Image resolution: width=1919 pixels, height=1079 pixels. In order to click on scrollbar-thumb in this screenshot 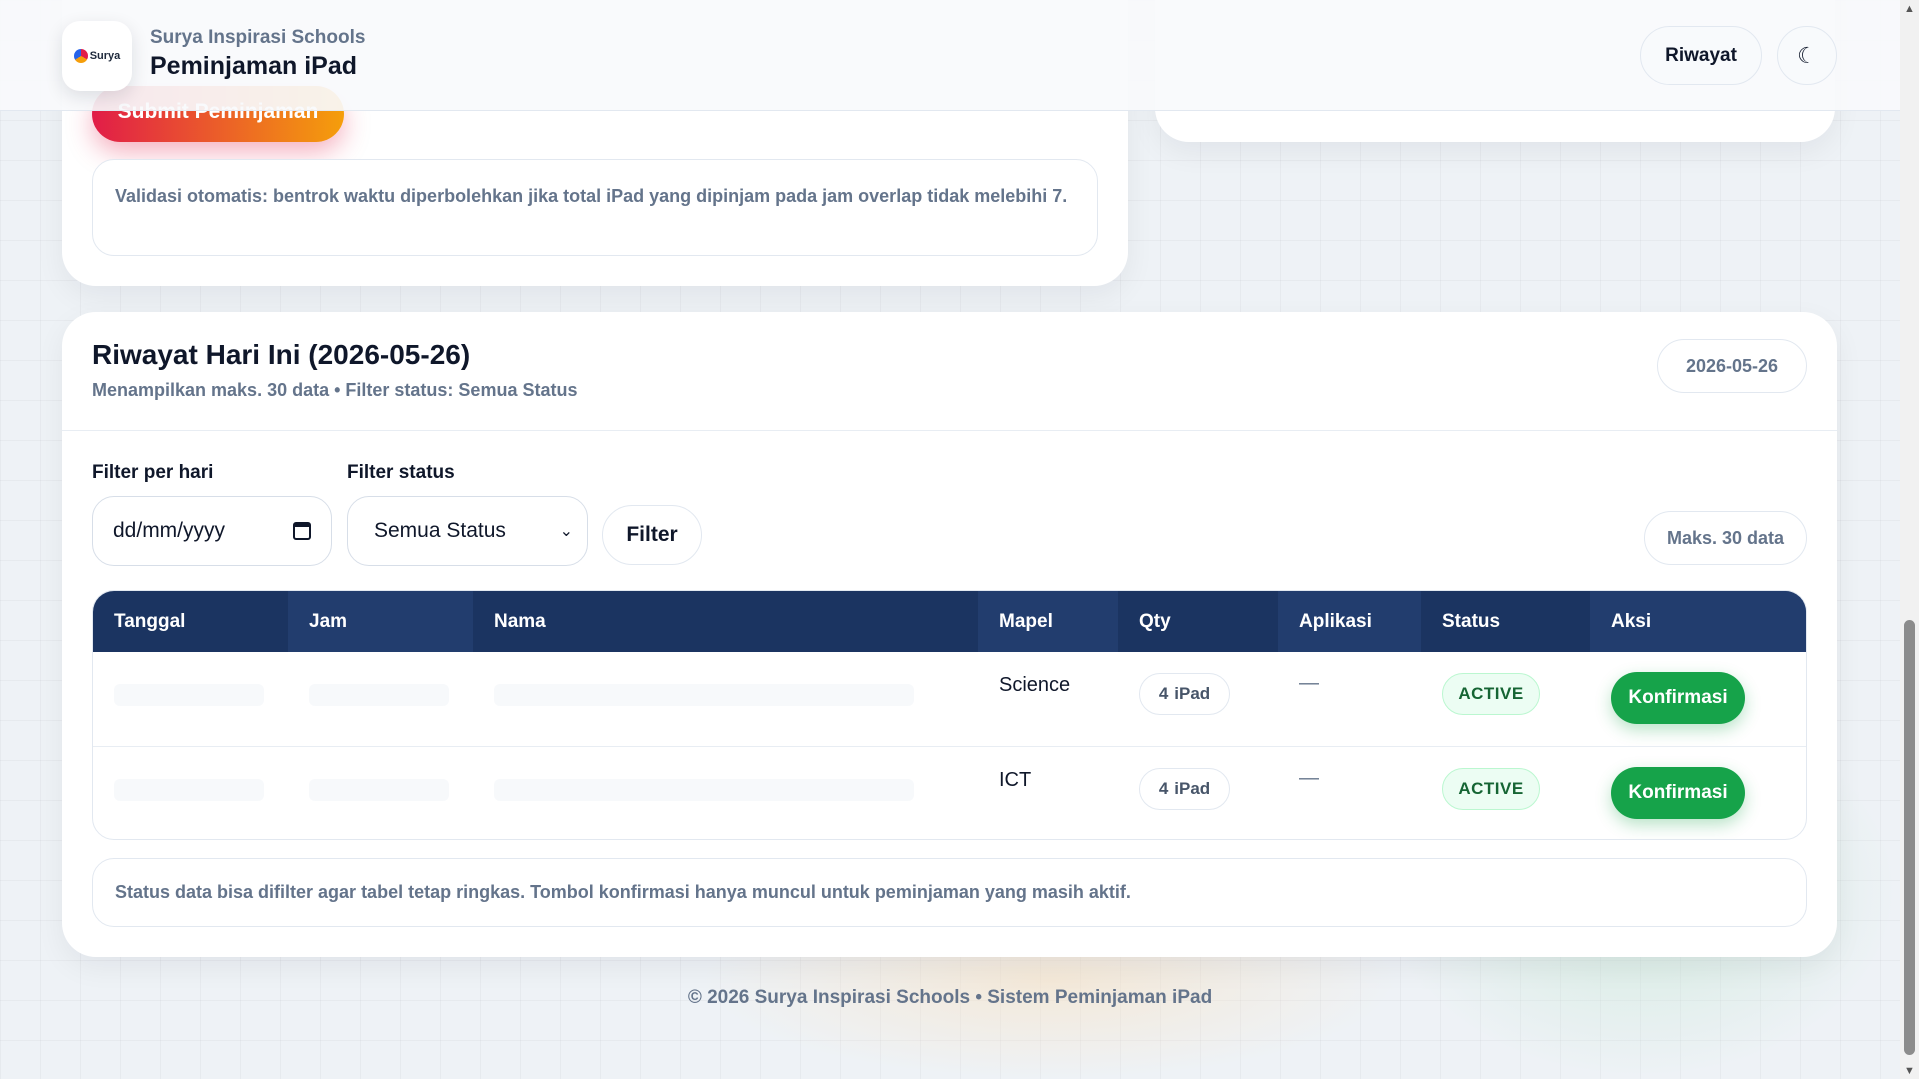, I will do `click(1909, 837)`.